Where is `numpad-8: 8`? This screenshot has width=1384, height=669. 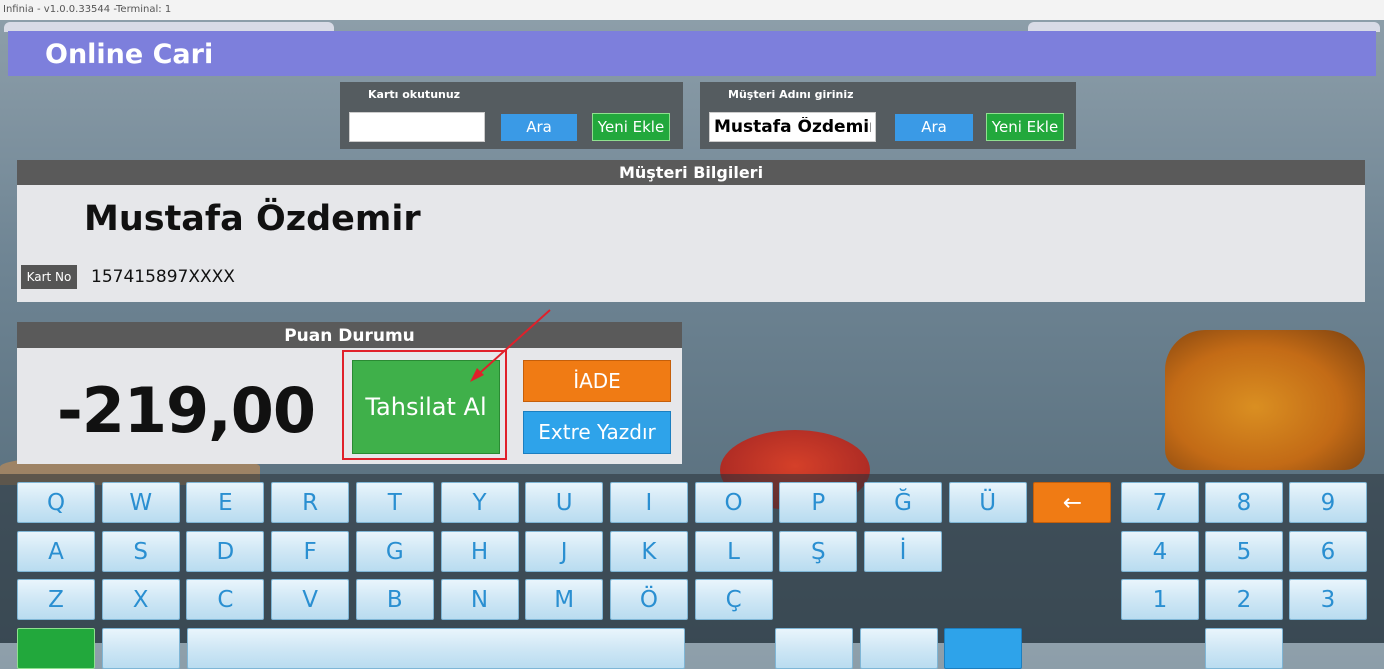
numpad-8: 8 is located at coordinates (1244, 502).